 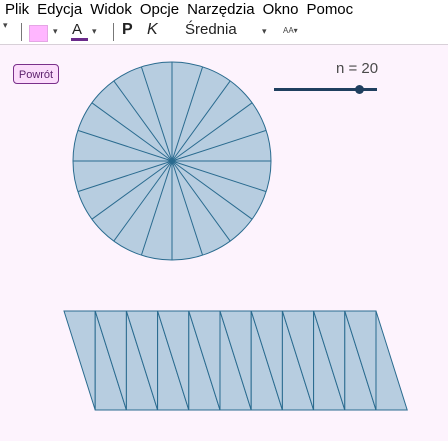 I want to click on slider-label: n = 20, so click(x=357, y=68).